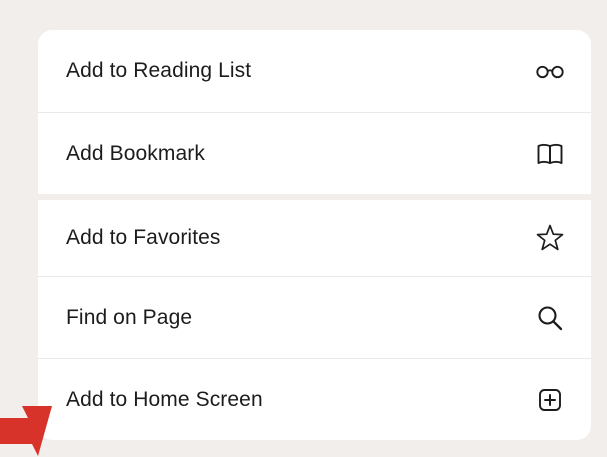  What do you see at coordinates (159, 70) in the screenshot?
I see `menu-item-label: Add to Reading List` at bounding box center [159, 70].